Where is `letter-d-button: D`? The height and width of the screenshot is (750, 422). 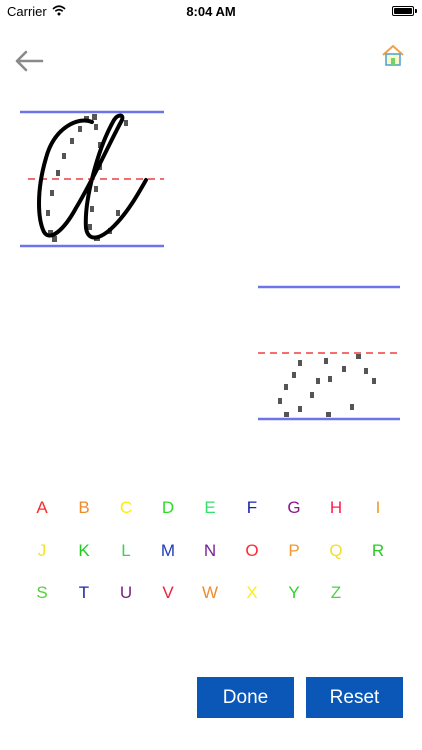
letter-d-button: D is located at coordinates (168, 508).